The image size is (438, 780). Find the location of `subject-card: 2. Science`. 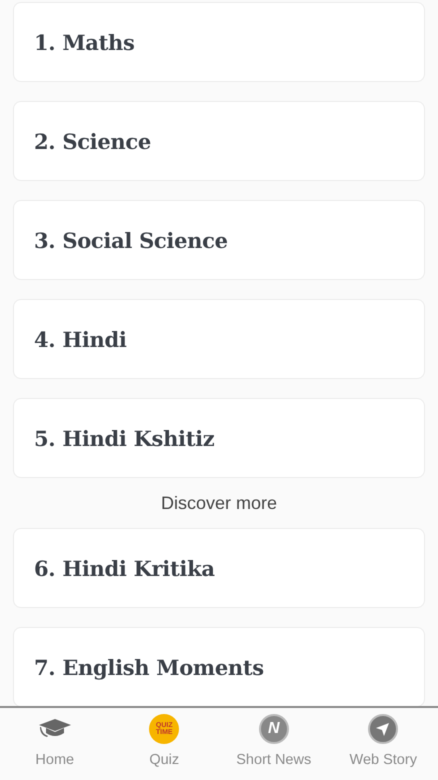

subject-card: 2. Science is located at coordinates (219, 141).